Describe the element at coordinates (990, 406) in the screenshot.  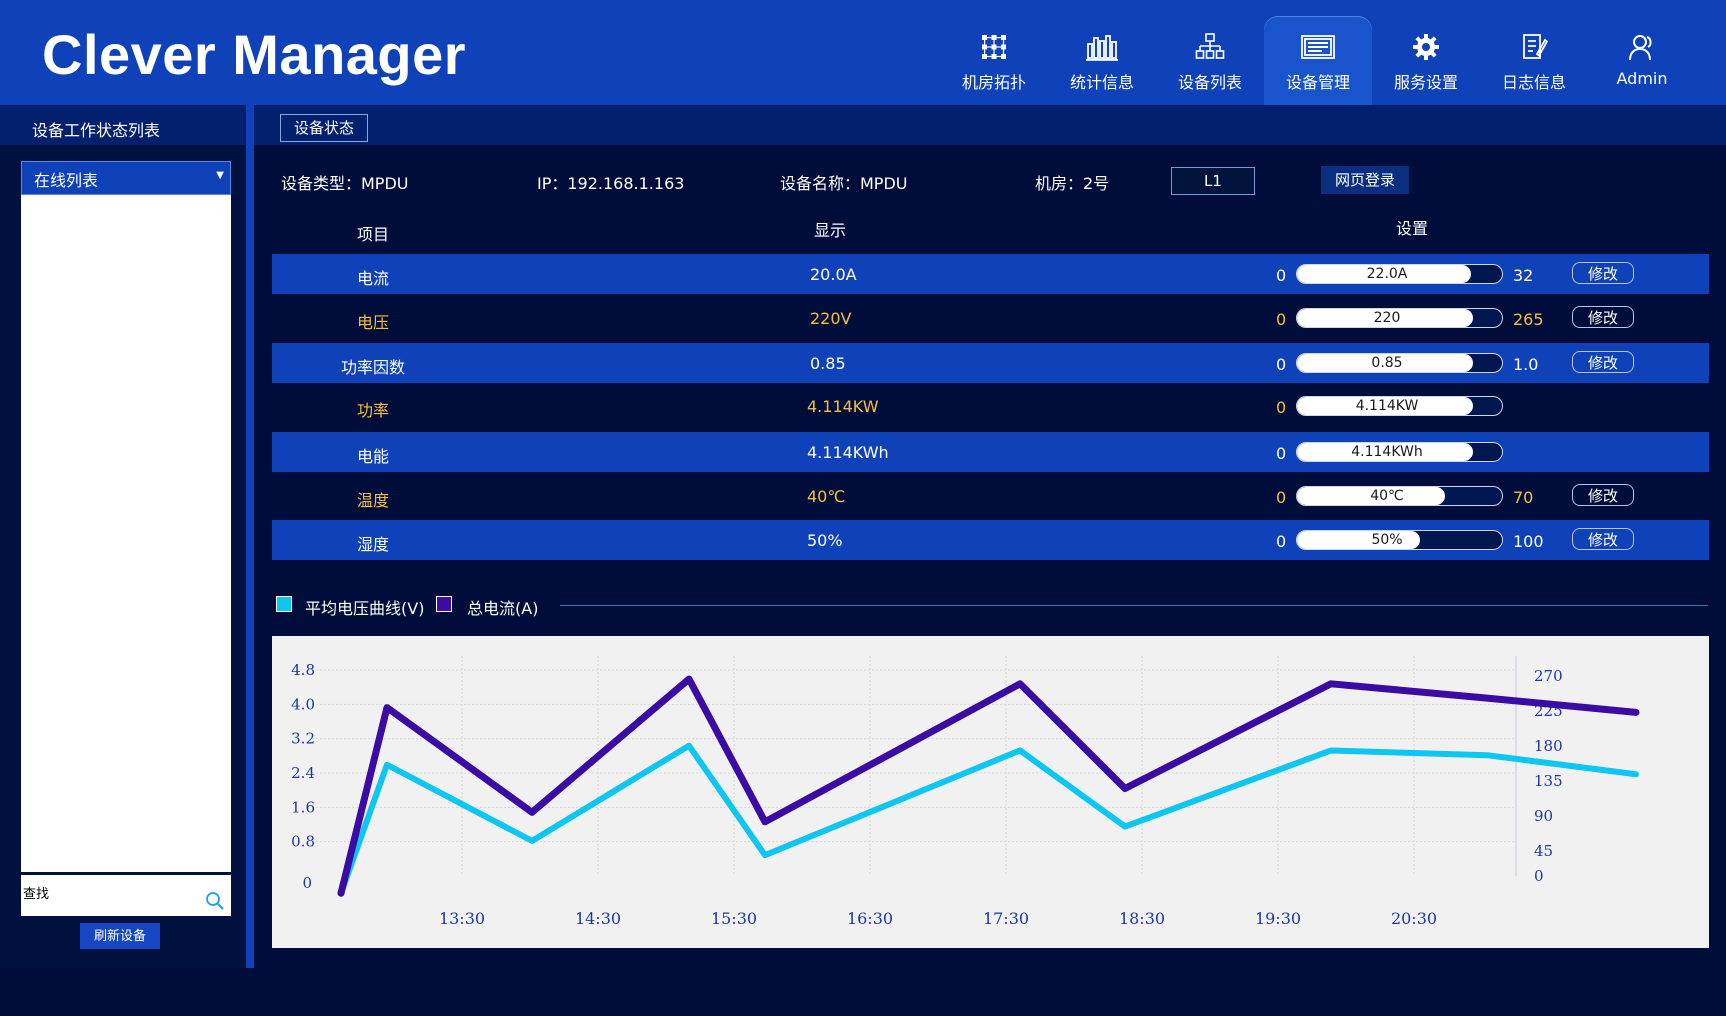
I see `table-row-power: 功率 4.114KW 0 4.114KW` at that location.